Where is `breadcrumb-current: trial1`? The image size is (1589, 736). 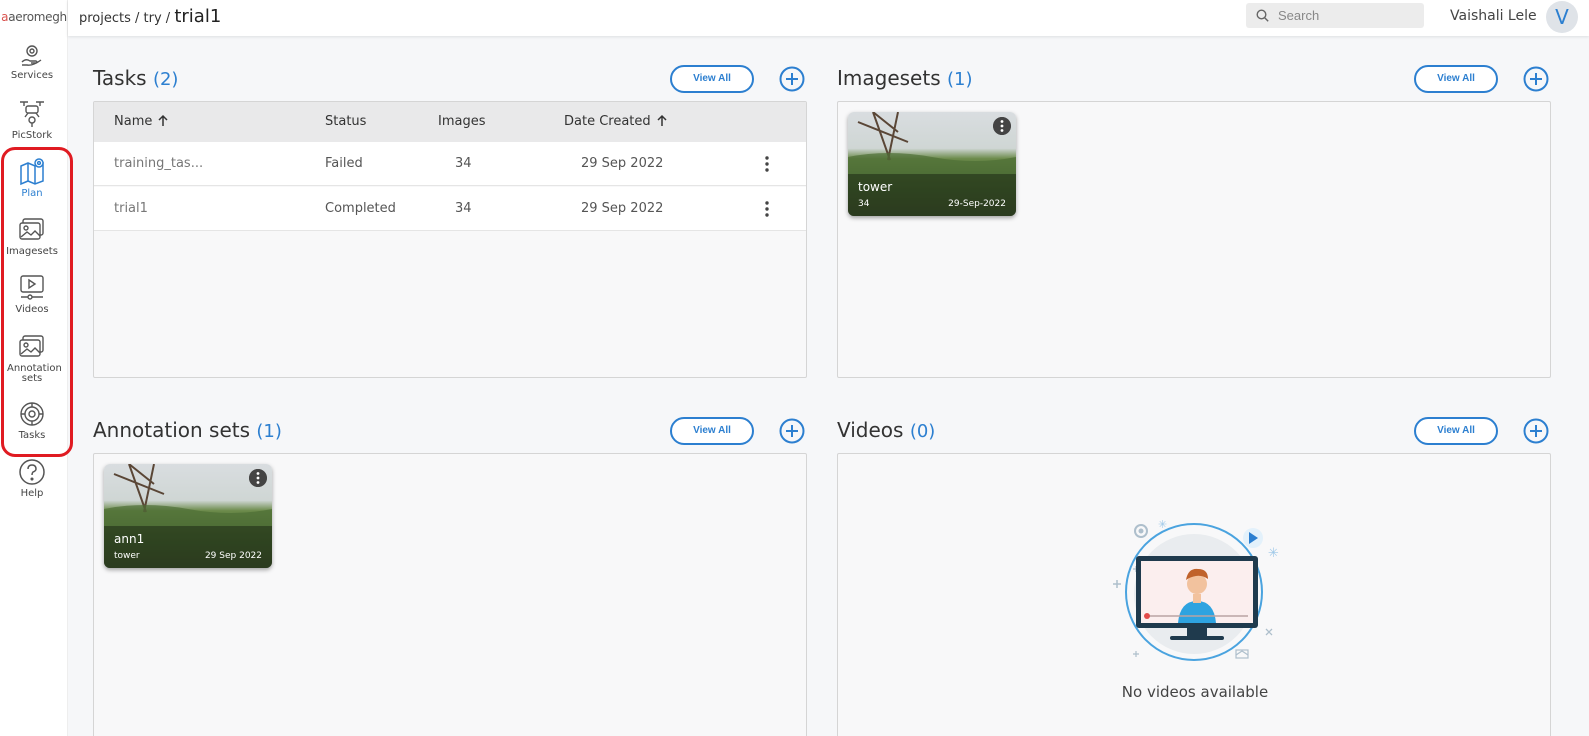
breadcrumb-current: trial1 is located at coordinates (198, 16).